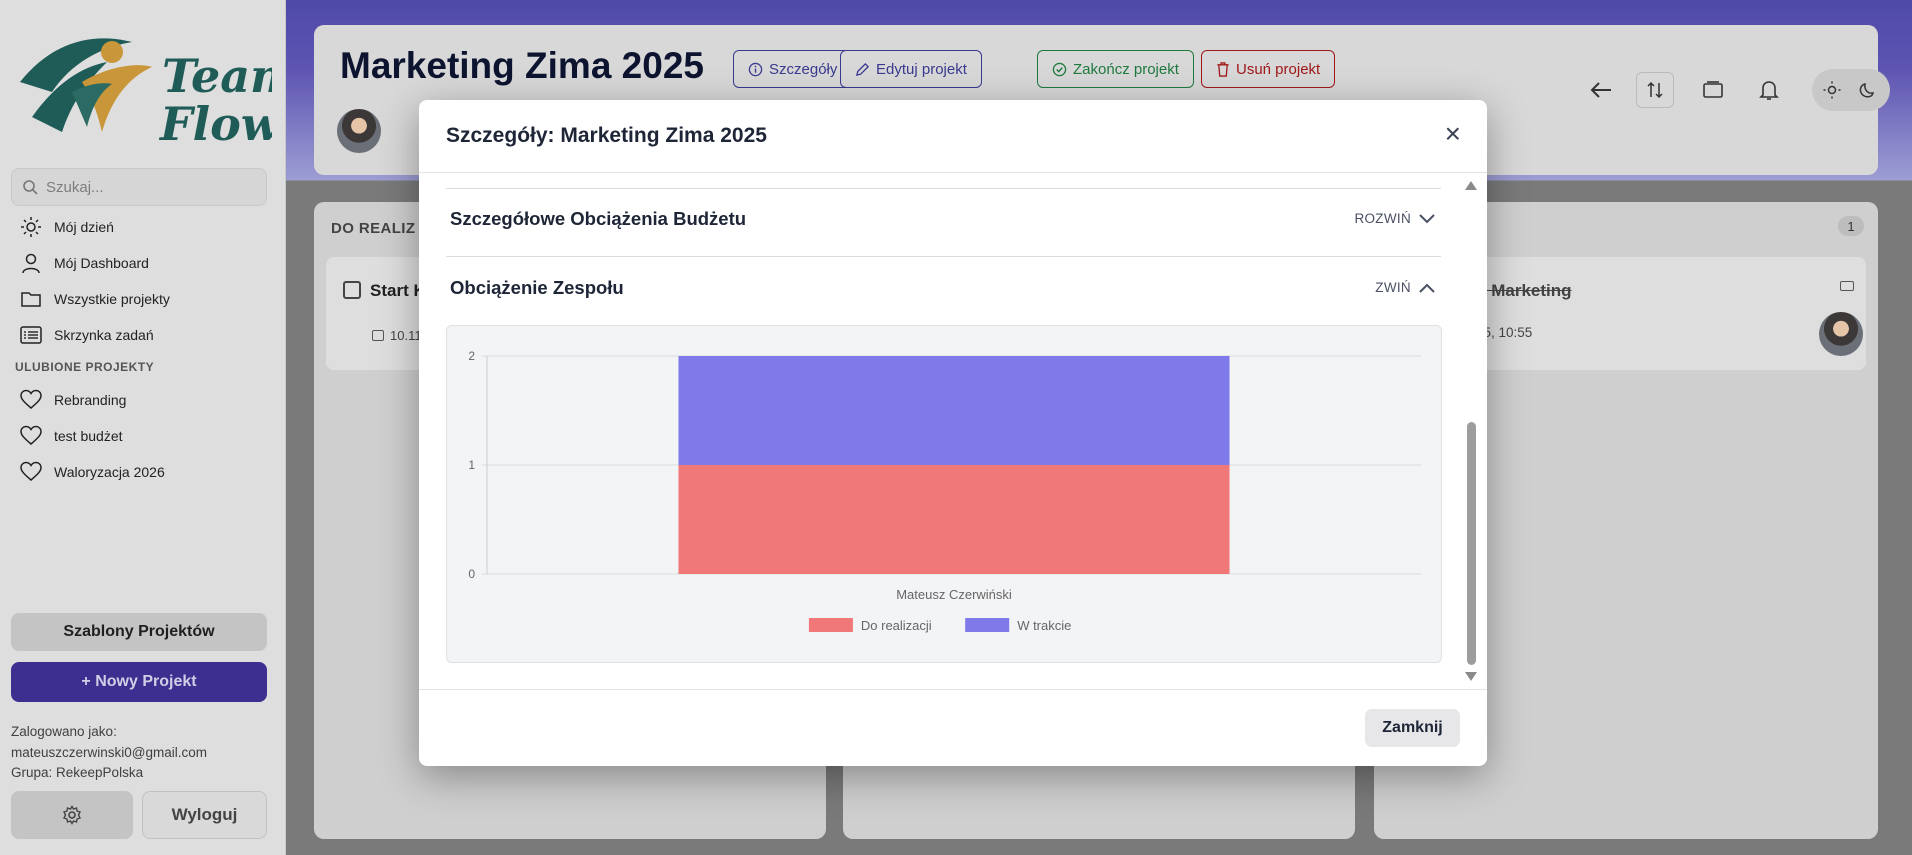 The width and height of the screenshot is (1912, 855). Describe the element at coordinates (471, 574) in the screenshot. I see `y-tick-label: 0` at that location.